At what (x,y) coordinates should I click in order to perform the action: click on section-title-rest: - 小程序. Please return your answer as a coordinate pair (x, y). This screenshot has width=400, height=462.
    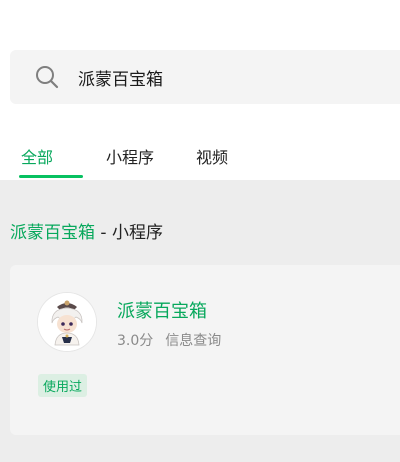
    Looking at the image, I should click on (129, 233).